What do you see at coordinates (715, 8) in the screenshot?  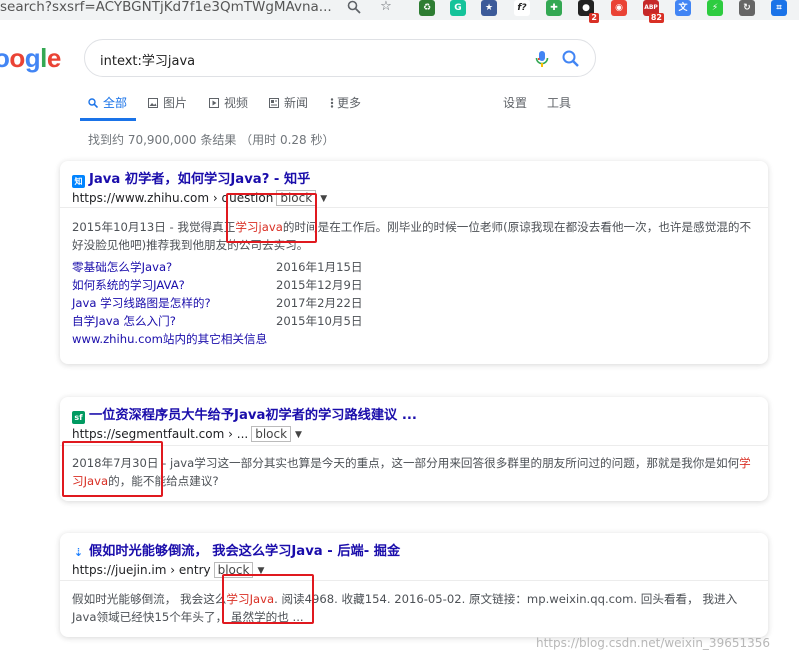 I see `lightning-ext-icon: ⚡` at bounding box center [715, 8].